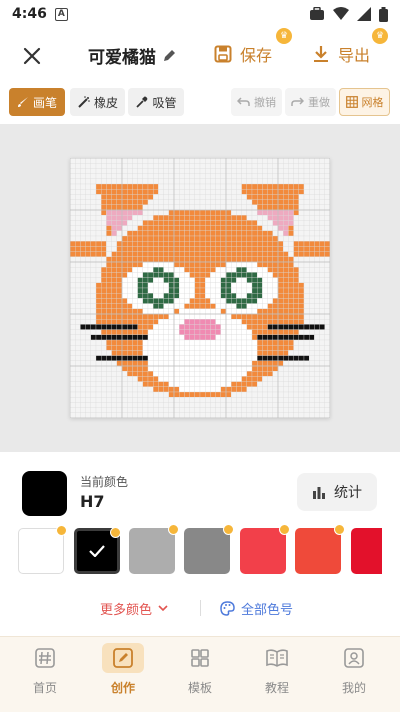 This screenshot has width=400, height=712. Describe the element at coordinates (354, 658) in the screenshot. I see `profile-icon` at that location.